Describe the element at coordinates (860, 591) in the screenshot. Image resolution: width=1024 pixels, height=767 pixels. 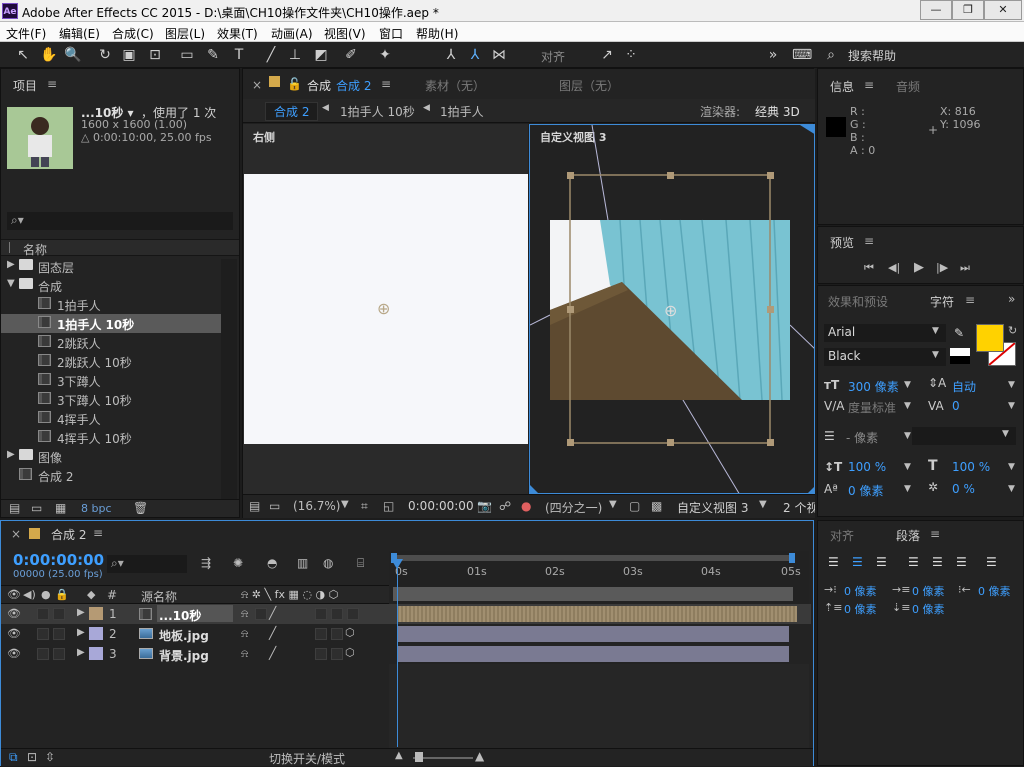
I see `indent-left-value: 0 像素` at that location.